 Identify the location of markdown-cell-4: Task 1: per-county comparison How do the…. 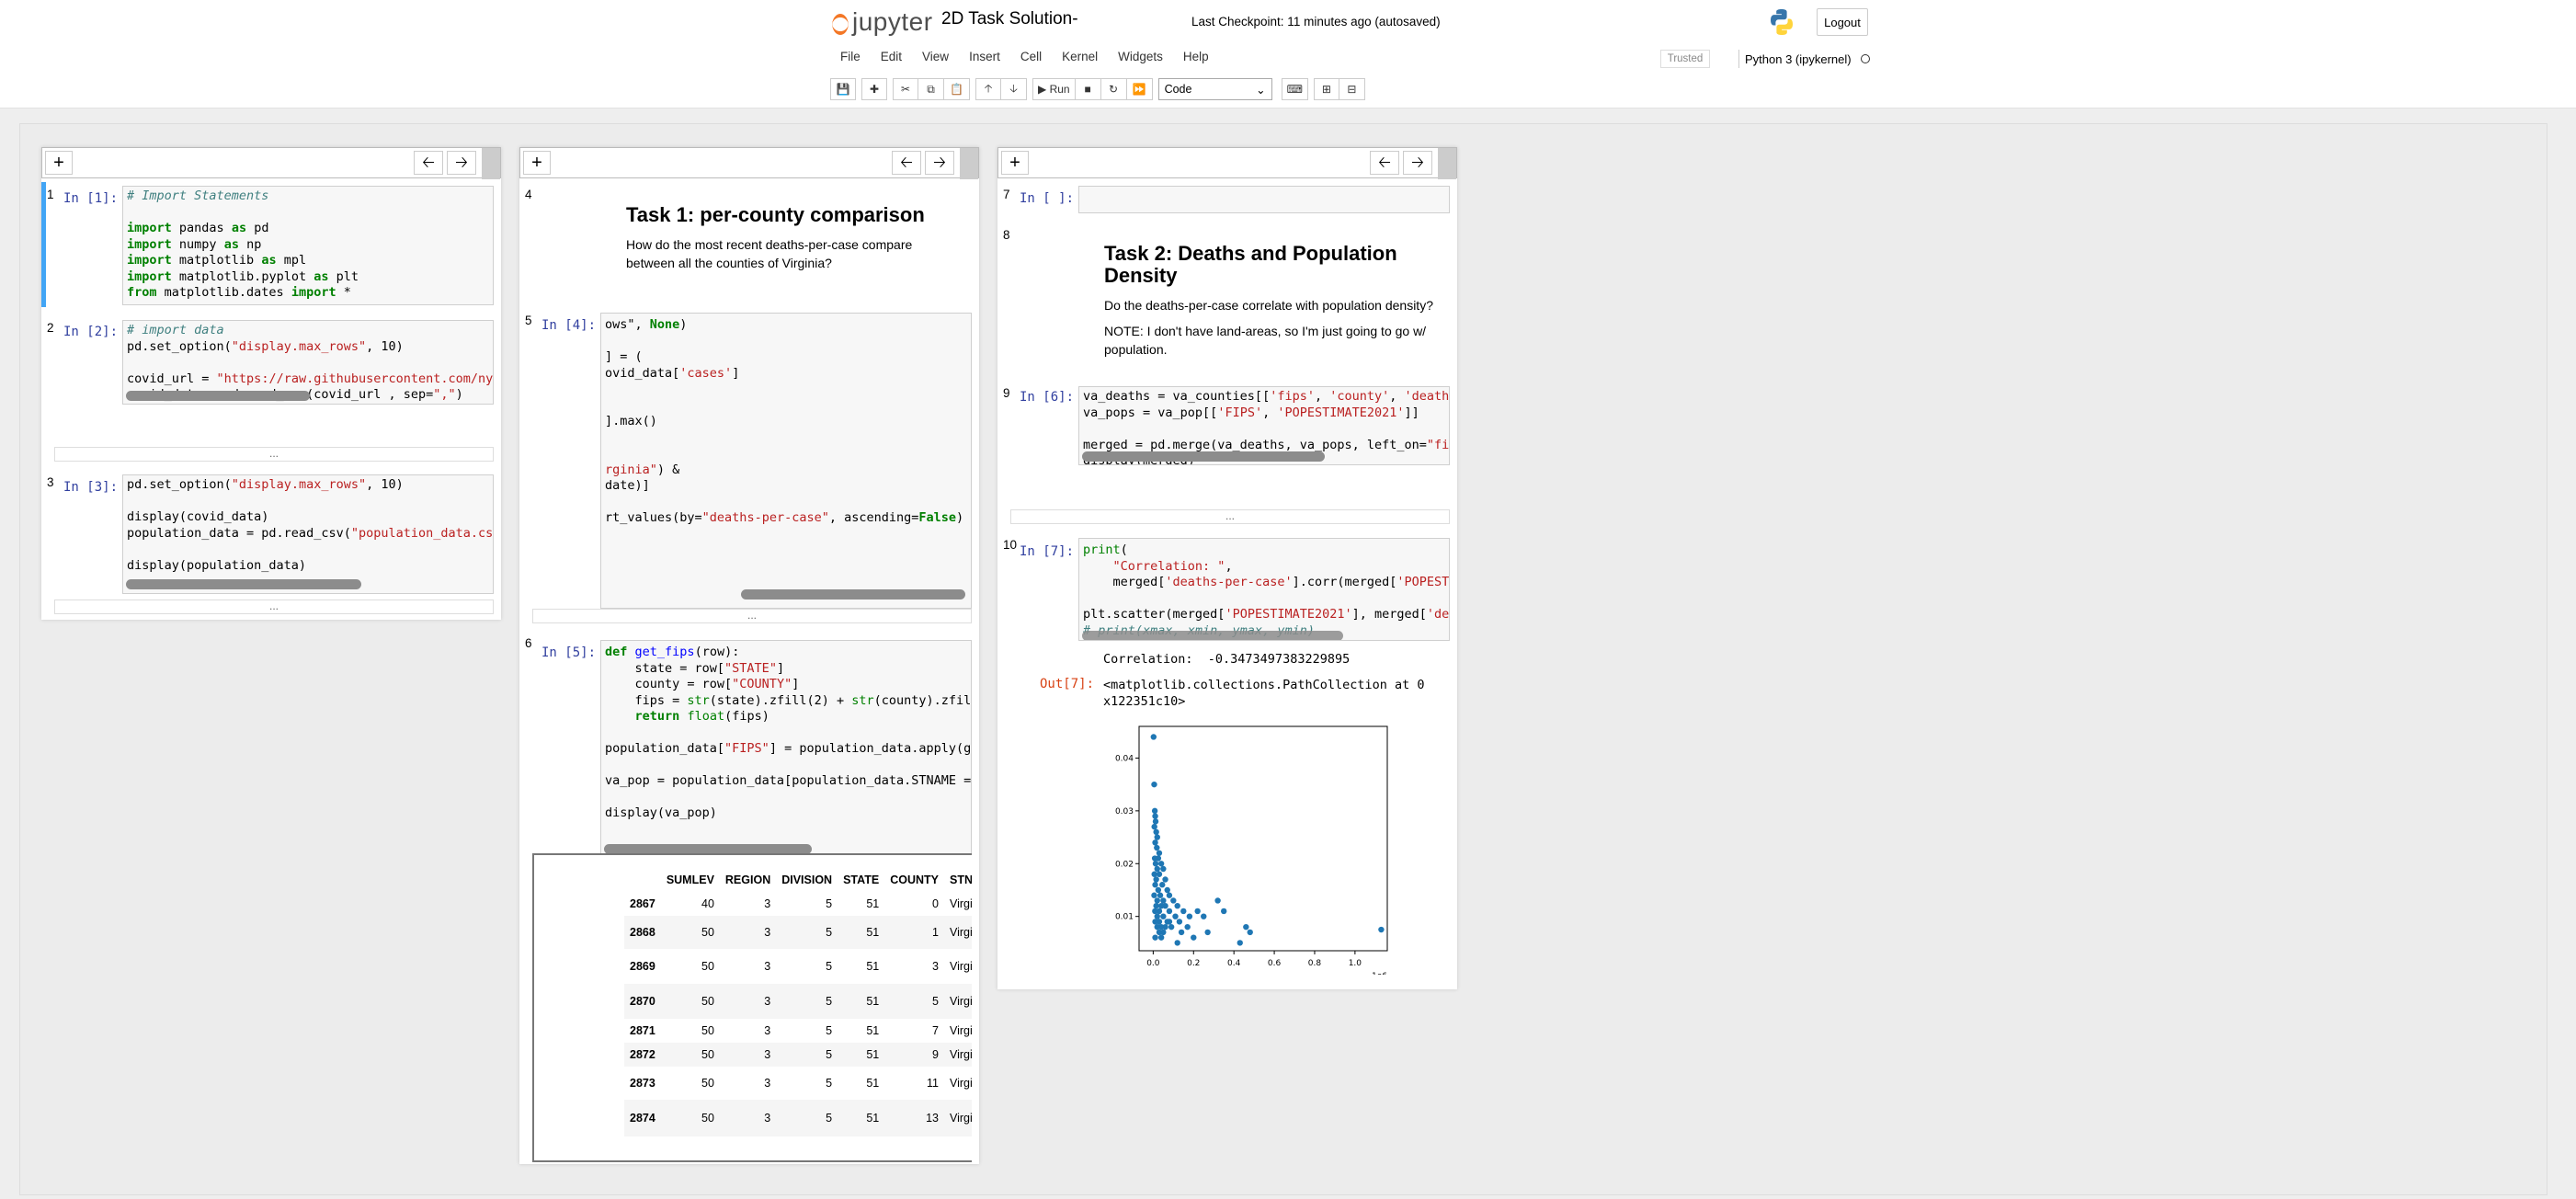
(777, 238).